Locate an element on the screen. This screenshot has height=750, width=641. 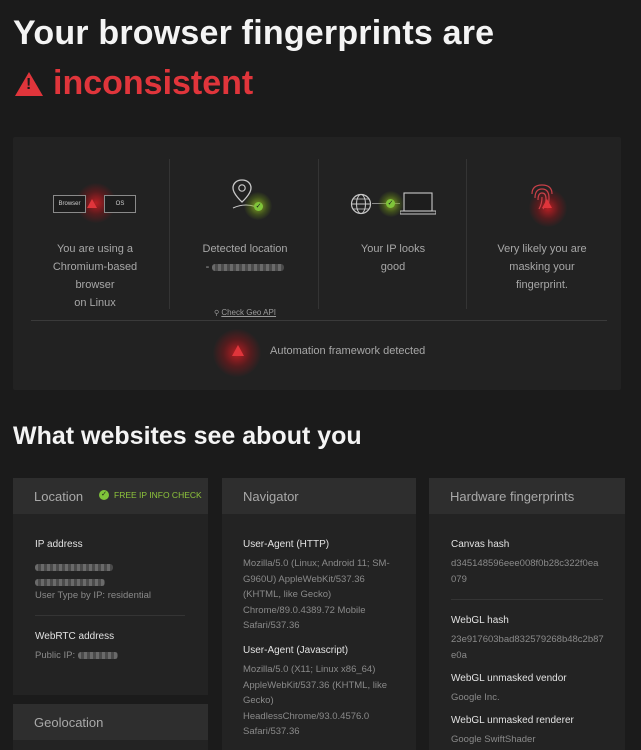
status-headline: inconsistent is located at coordinates (134, 83).